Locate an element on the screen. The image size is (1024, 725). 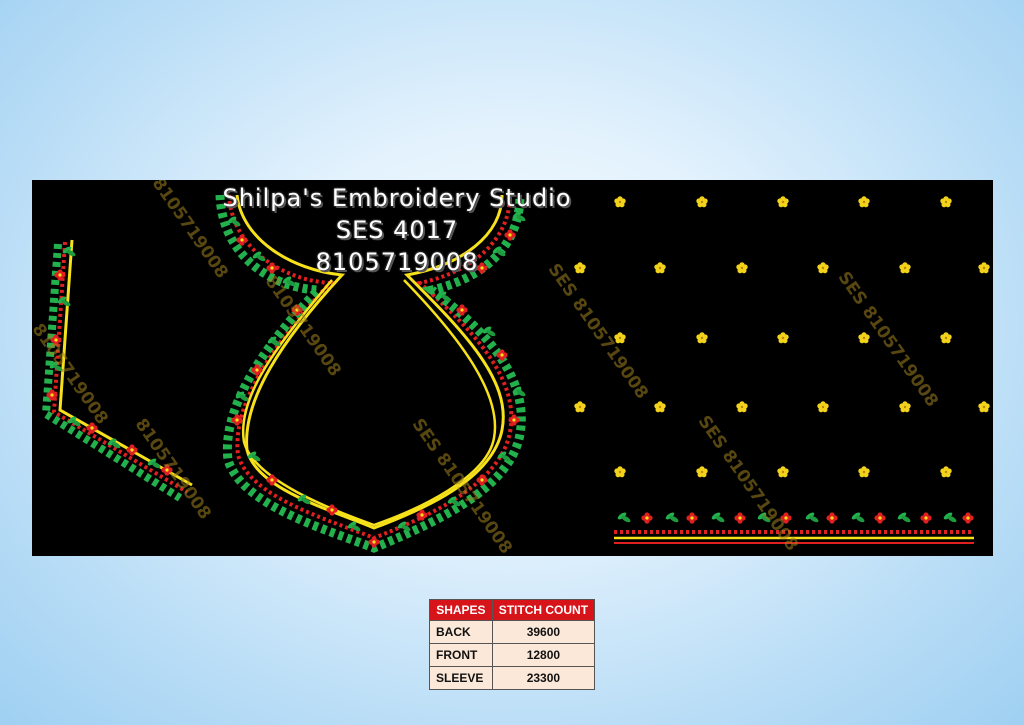
column-header-shapes: SHAPES is located at coordinates (461, 610).